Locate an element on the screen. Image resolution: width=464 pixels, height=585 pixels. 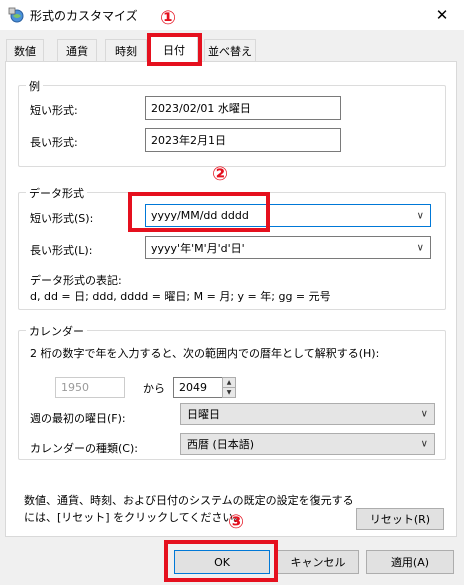
long-format-label: 長い形式(L): is located at coordinates (61, 250).